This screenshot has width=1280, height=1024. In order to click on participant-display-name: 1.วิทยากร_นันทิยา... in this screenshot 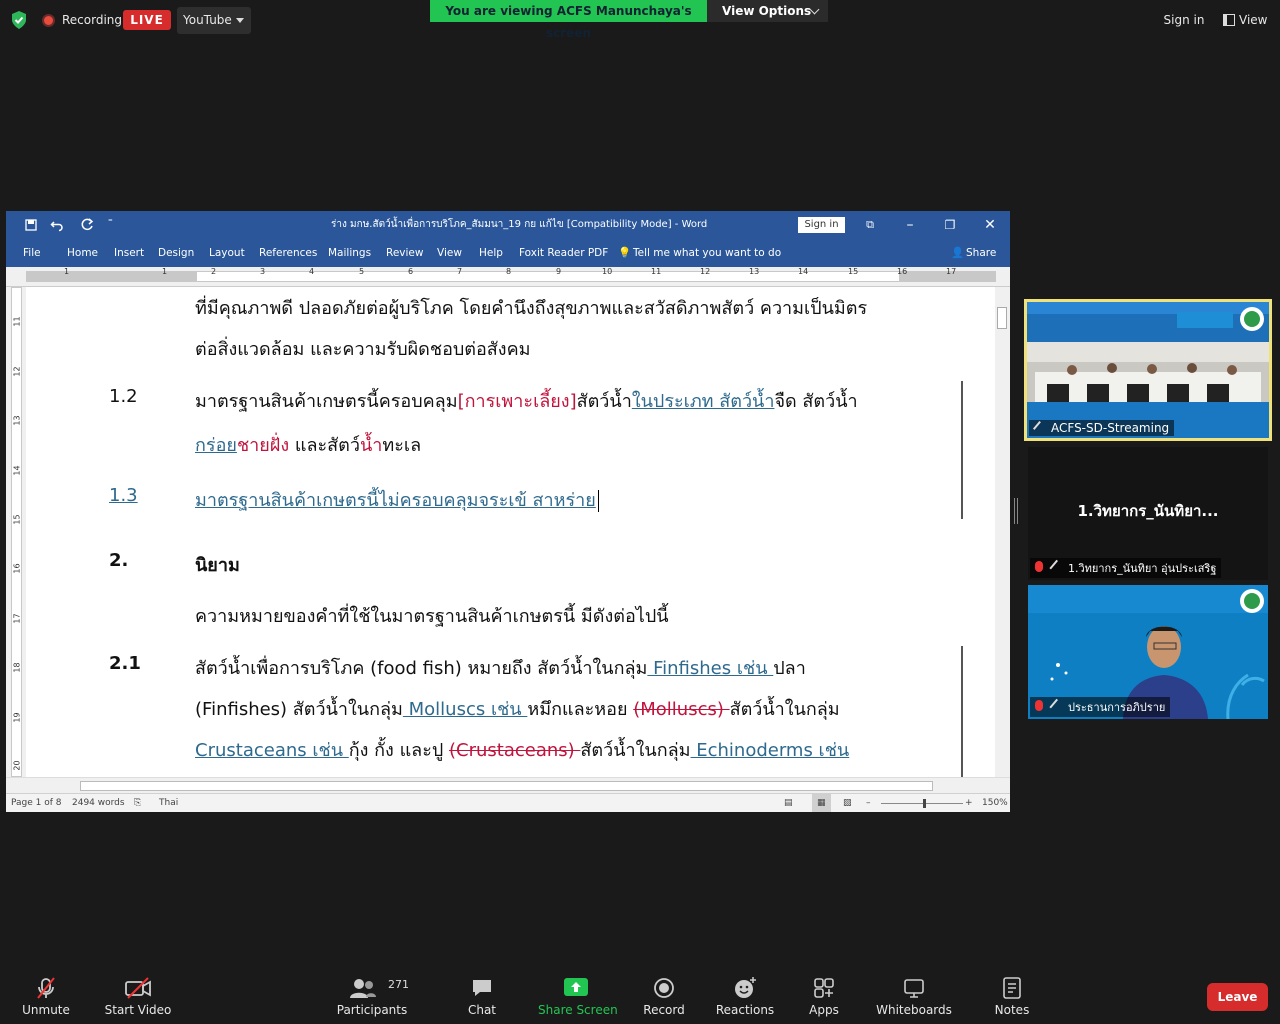, I will do `click(1148, 511)`.